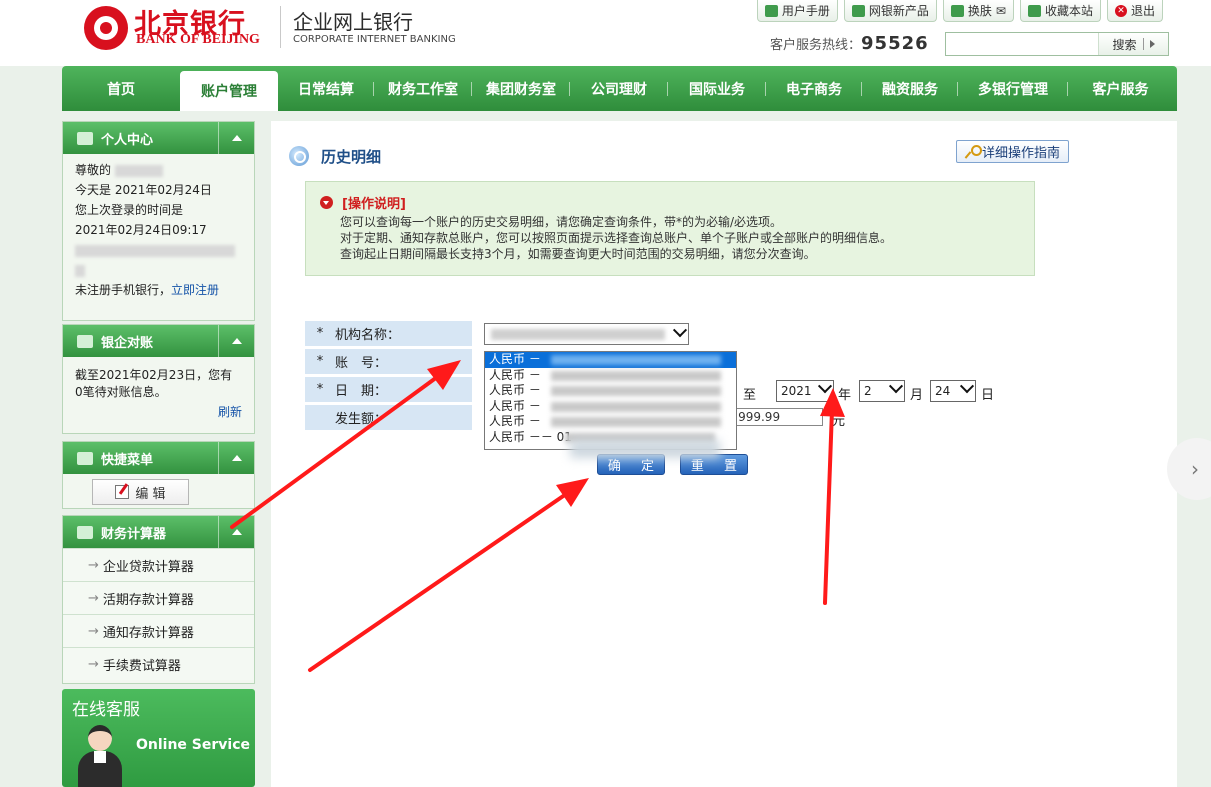  Describe the element at coordinates (814, 88) in the screenshot. I see `nav-ecommerce: 电子商务` at that location.